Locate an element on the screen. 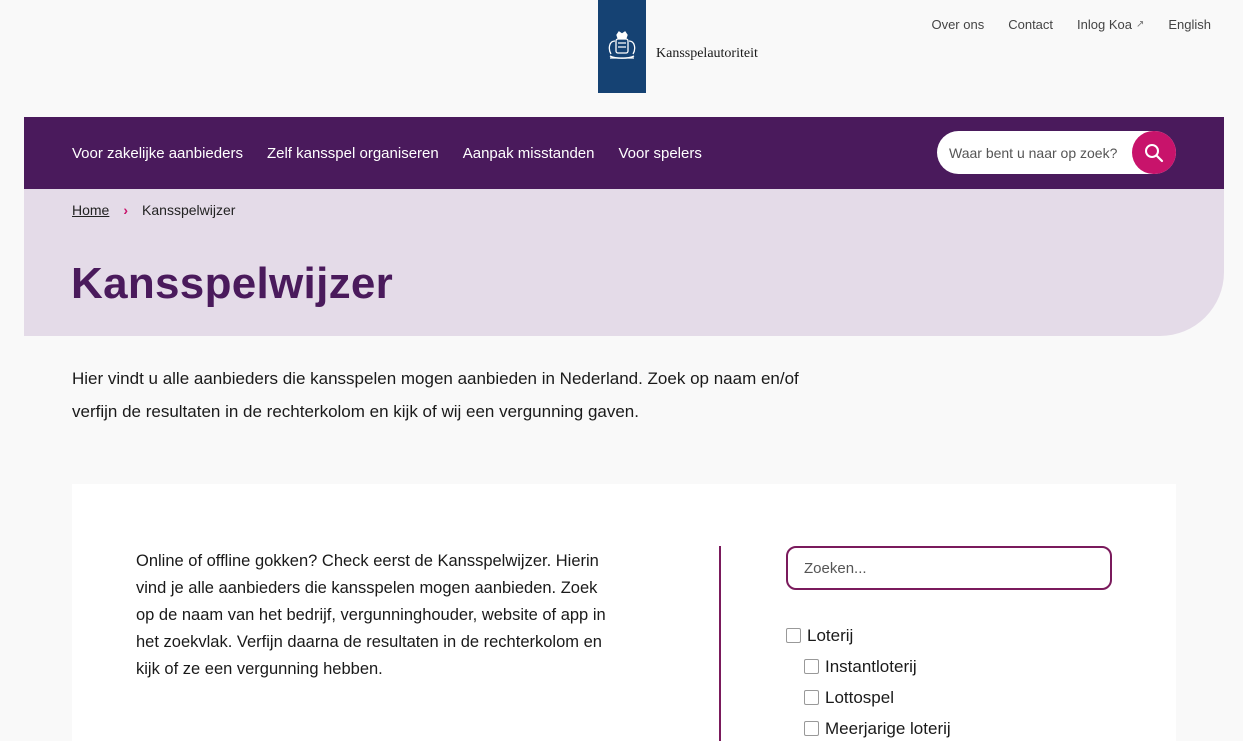  util-link-over-ons: Over ons is located at coordinates (957, 24).